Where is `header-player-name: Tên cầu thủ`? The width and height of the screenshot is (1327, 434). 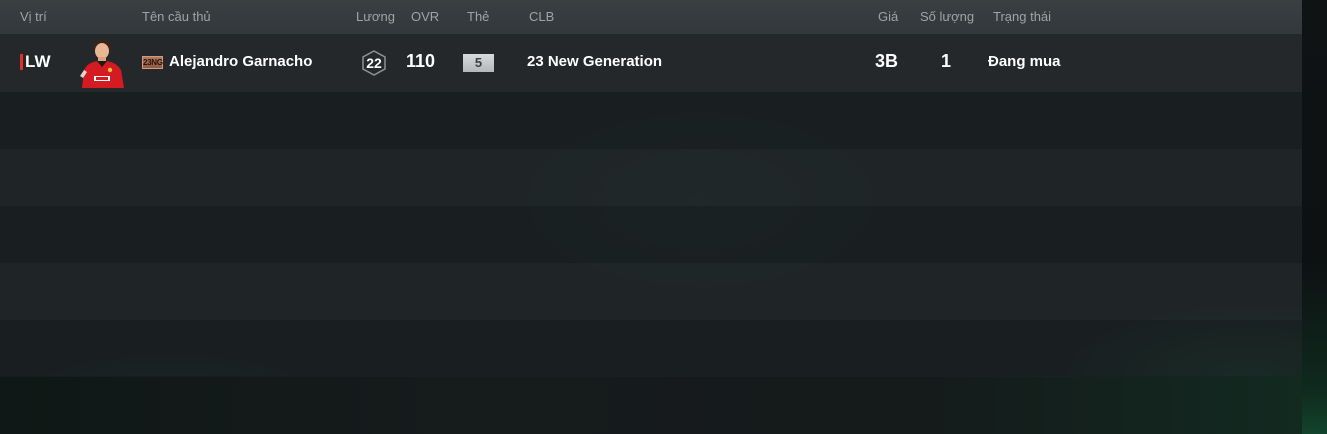 header-player-name: Tên cầu thủ is located at coordinates (176, 17).